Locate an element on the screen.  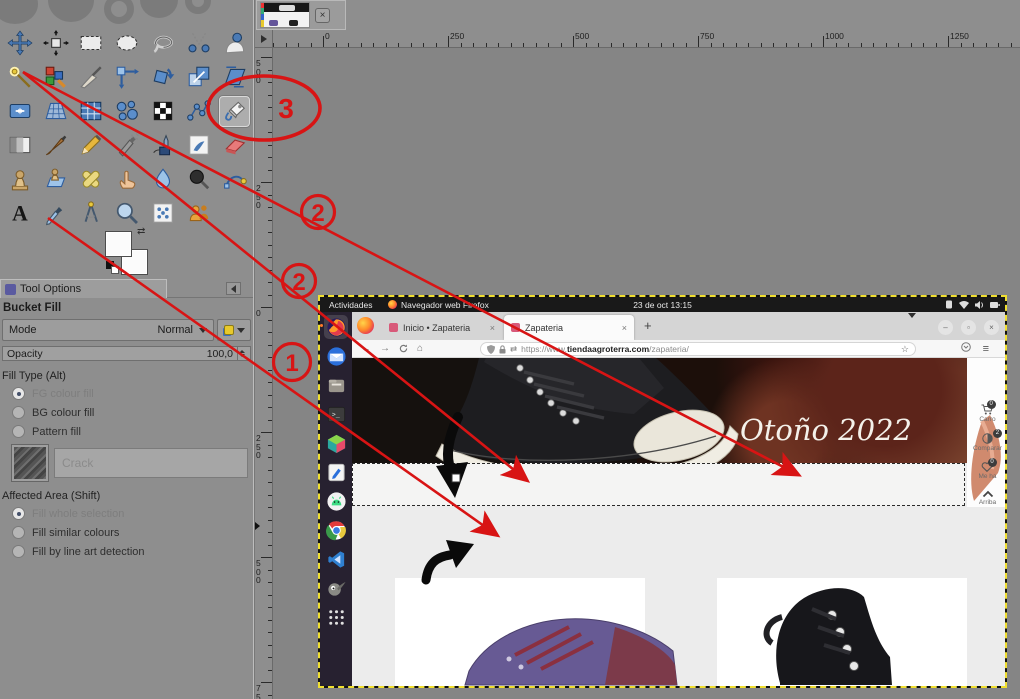
close-window-button: × is located at coordinates (991, 327).